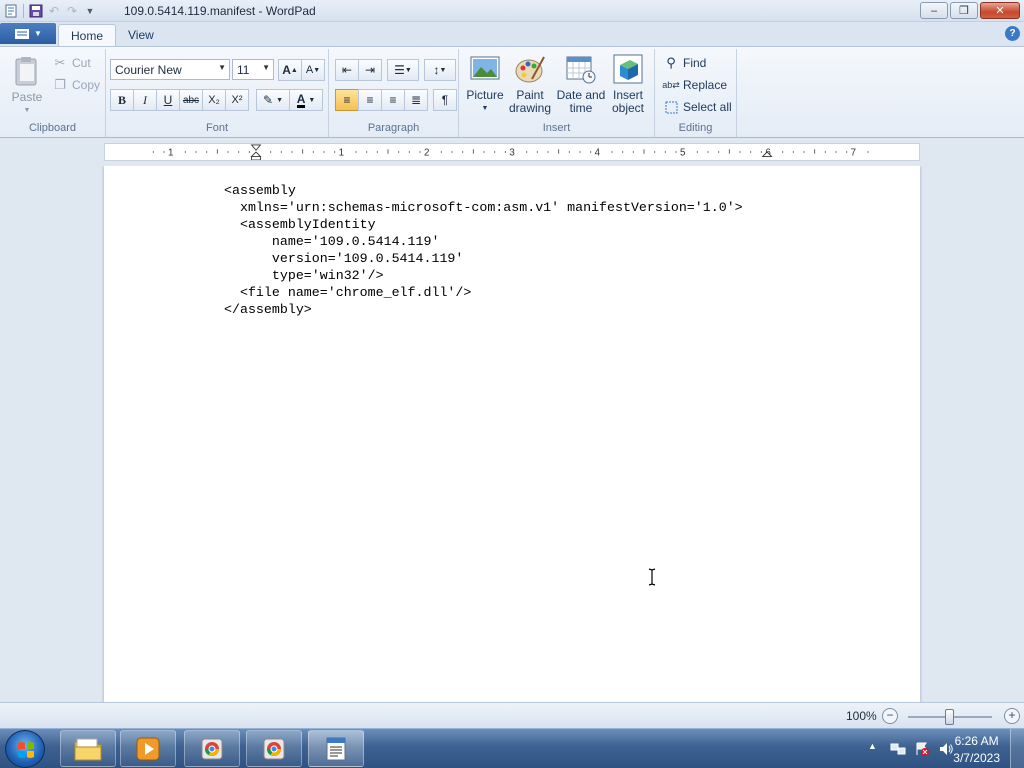 The width and height of the screenshot is (1024, 768). Describe the element at coordinates (898, 749) in the screenshot. I see `network-icon` at that location.